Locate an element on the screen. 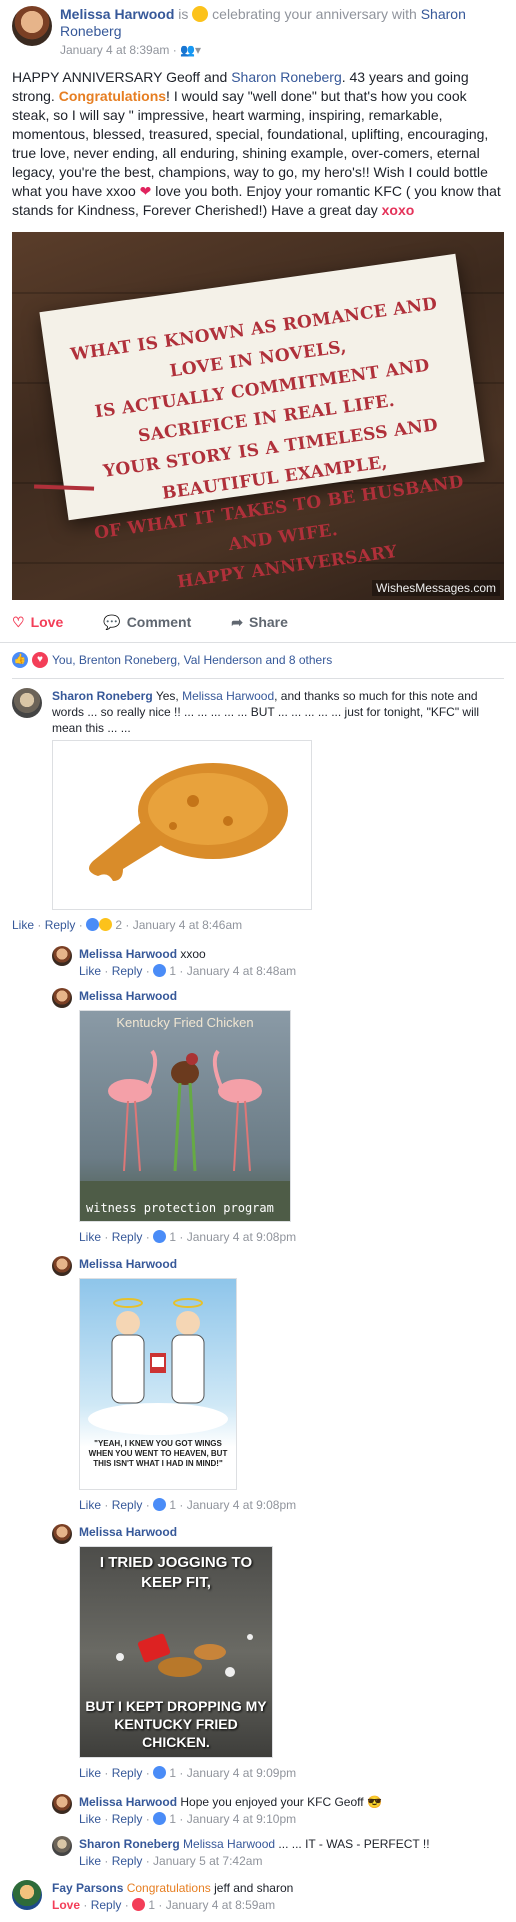 This screenshot has width=516, height=1922. friends-icon: 👥▾ is located at coordinates (190, 50).